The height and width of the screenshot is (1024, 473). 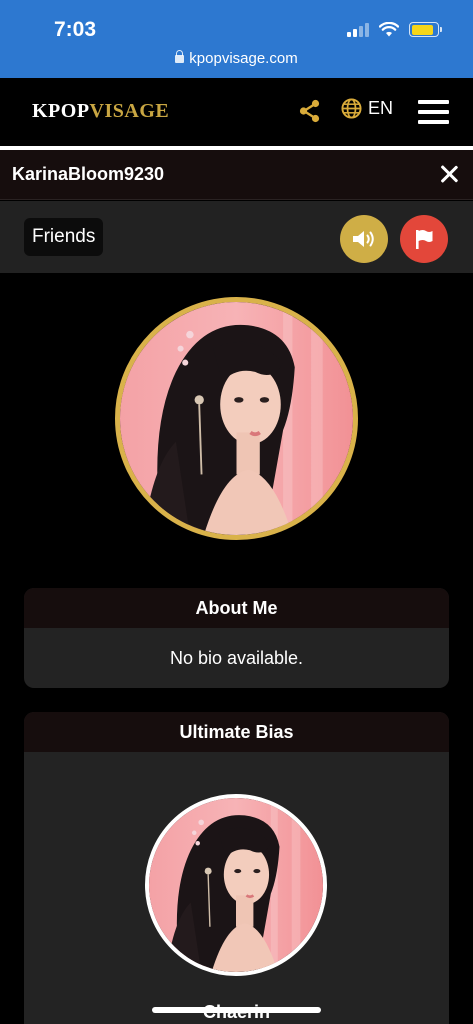 What do you see at coordinates (88, 174) in the screenshot?
I see `profile-username: KarinaBloom9230` at bounding box center [88, 174].